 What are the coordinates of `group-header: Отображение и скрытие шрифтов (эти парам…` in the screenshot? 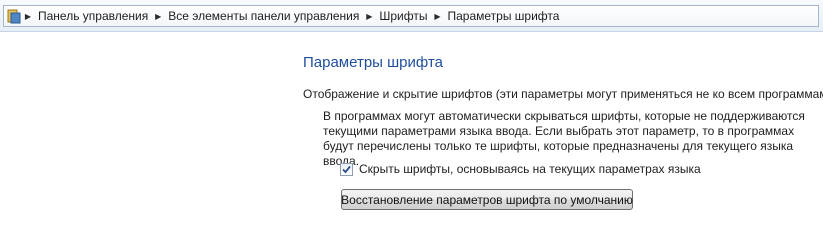 It's located at (563, 94).